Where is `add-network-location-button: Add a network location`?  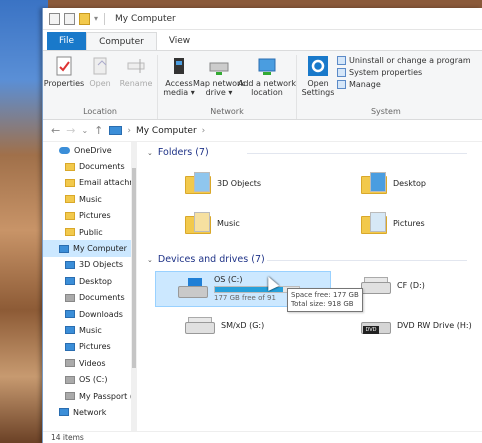
add-network-location-button: Add a network location is located at coordinates (267, 81).